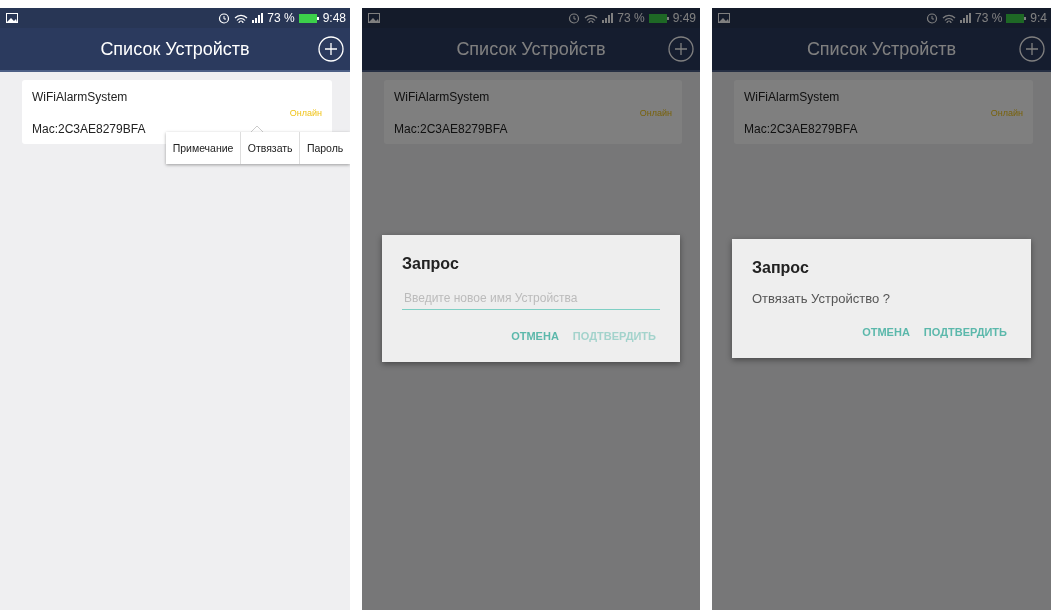 The width and height of the screenshot is (1051, 610). I want to click on menu-item: Пароль, so click(324, 148).